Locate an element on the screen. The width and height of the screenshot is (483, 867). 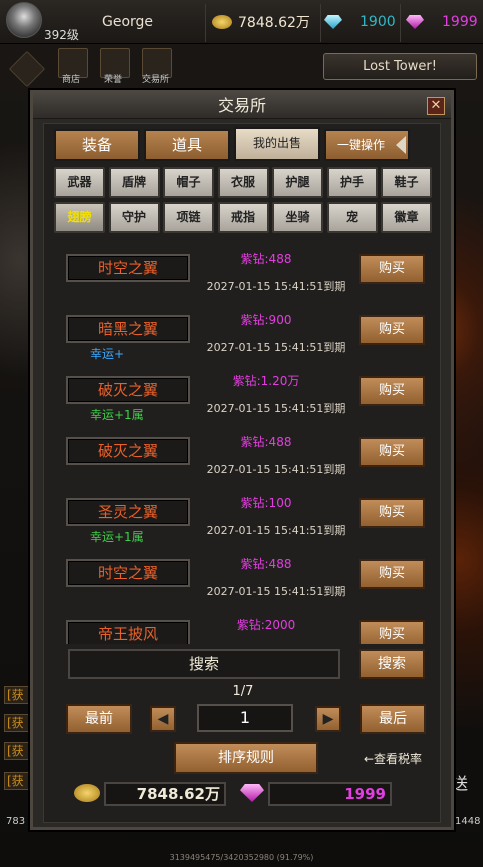
bottom-gold-value: 7848.62万 is located at coordinates (165, 794).